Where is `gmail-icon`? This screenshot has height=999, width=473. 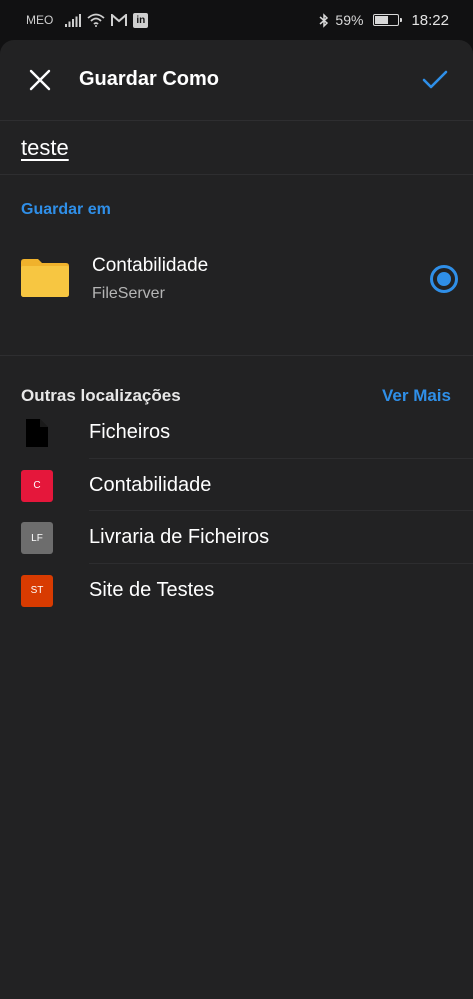 gmail-icon is located at coordinates (119, 19).